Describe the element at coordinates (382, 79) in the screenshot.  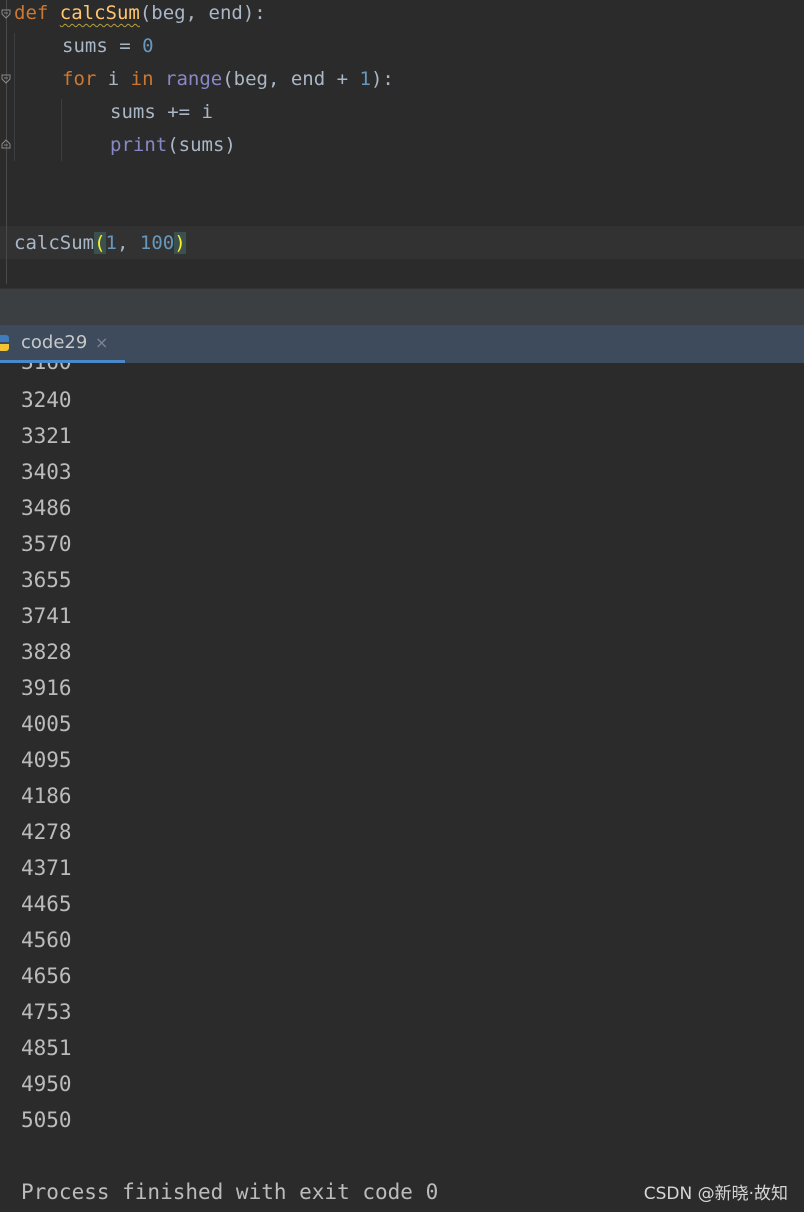
I see `for-close: ):` at that location.